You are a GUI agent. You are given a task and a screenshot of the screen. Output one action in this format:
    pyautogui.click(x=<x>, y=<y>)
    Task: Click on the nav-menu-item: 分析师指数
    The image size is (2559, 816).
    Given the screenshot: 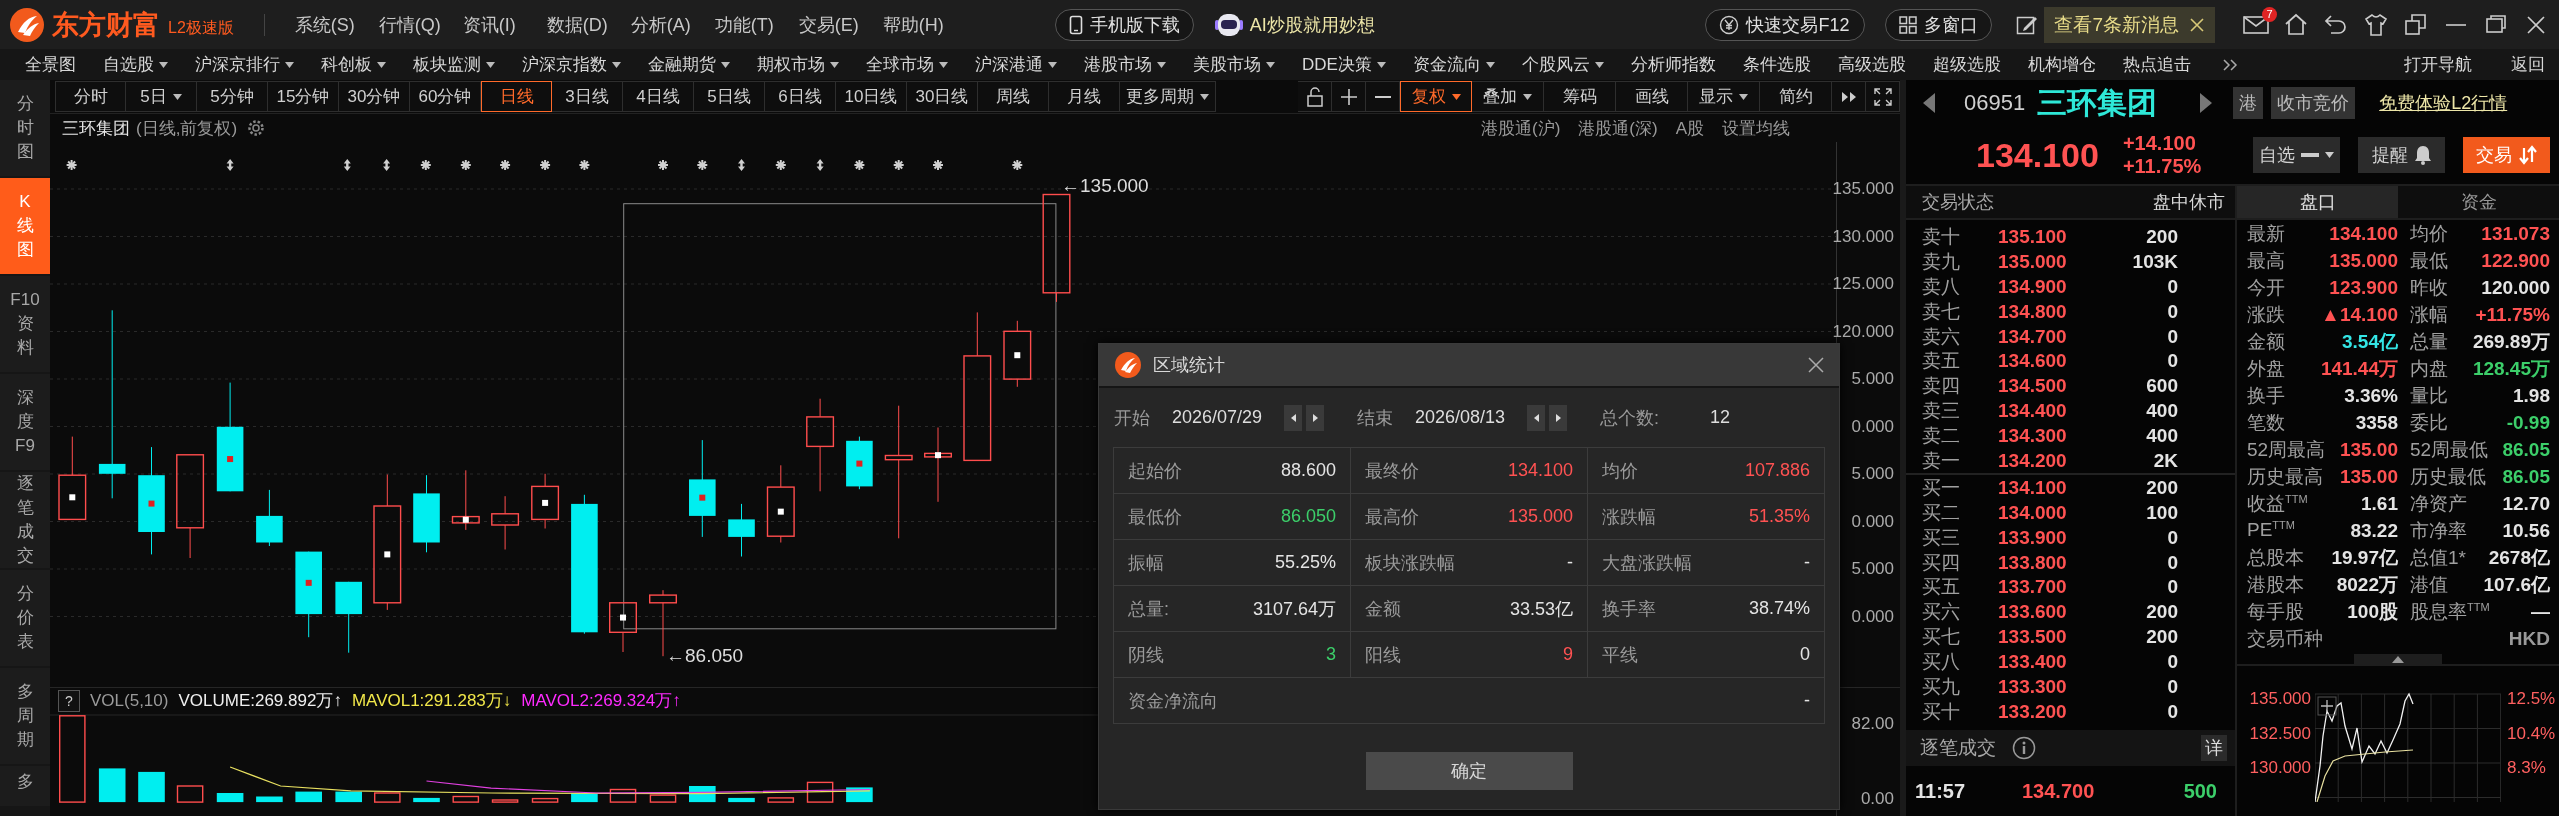 What is the action you would take?
    pyautogui.click(x=1673, y=64)
    